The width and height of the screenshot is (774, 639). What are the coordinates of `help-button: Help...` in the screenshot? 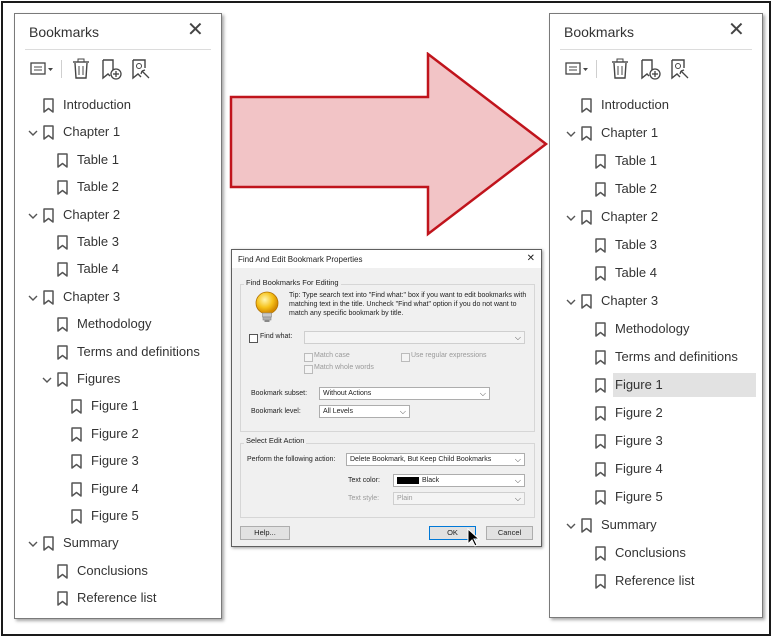 It's located at (265, 533).